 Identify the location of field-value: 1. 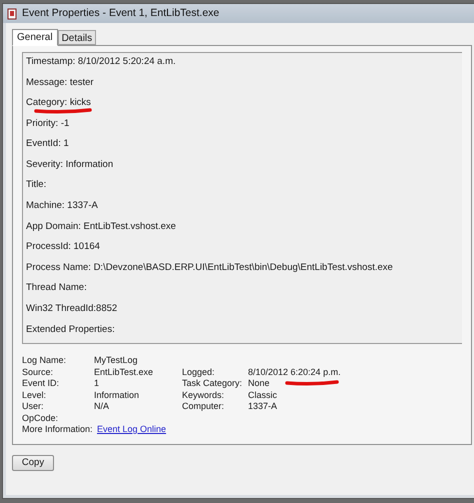
(97, 383).